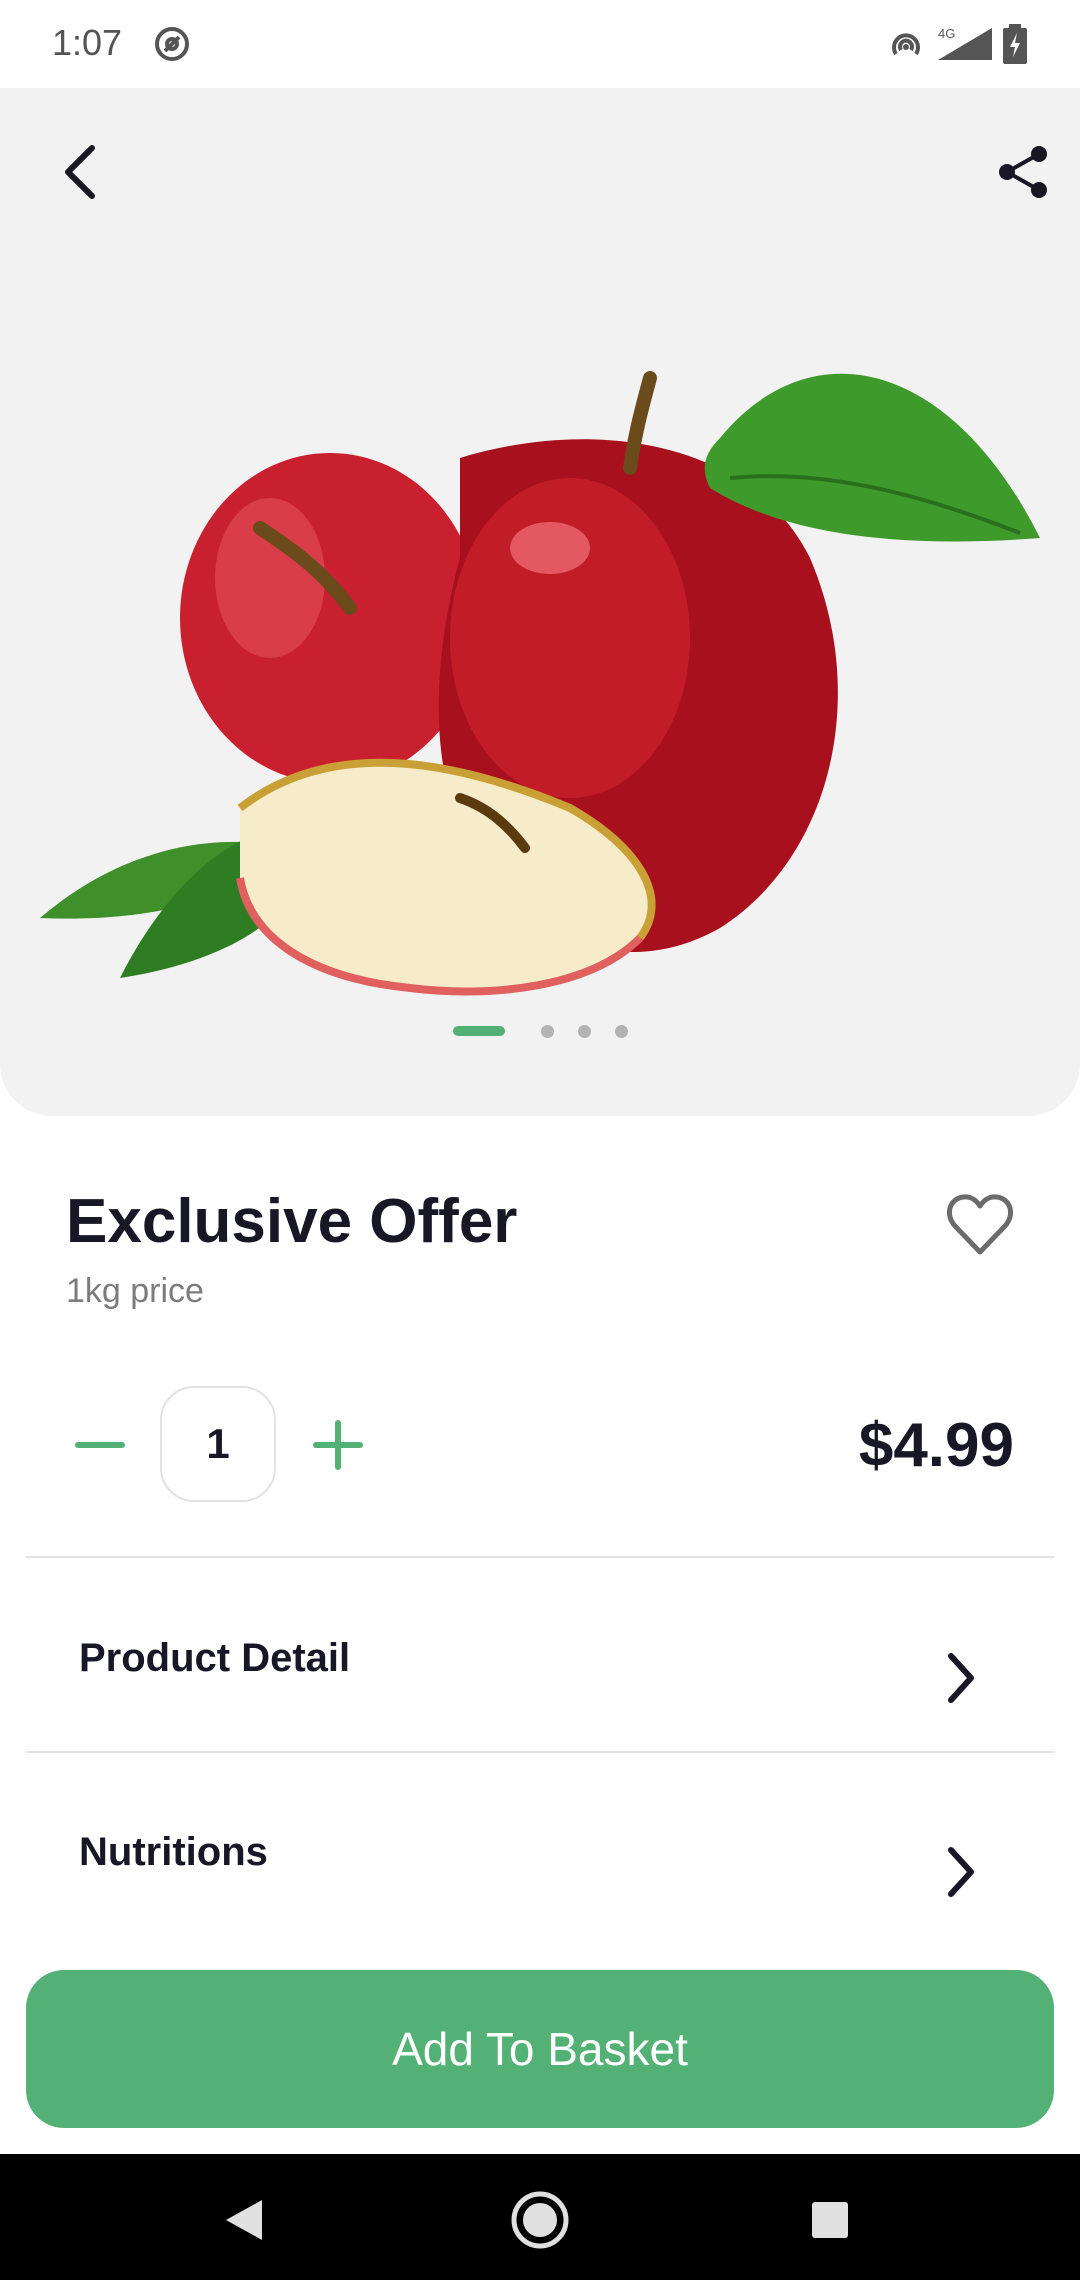  I want to click on system-navigation-bar, so click(540, 2217).